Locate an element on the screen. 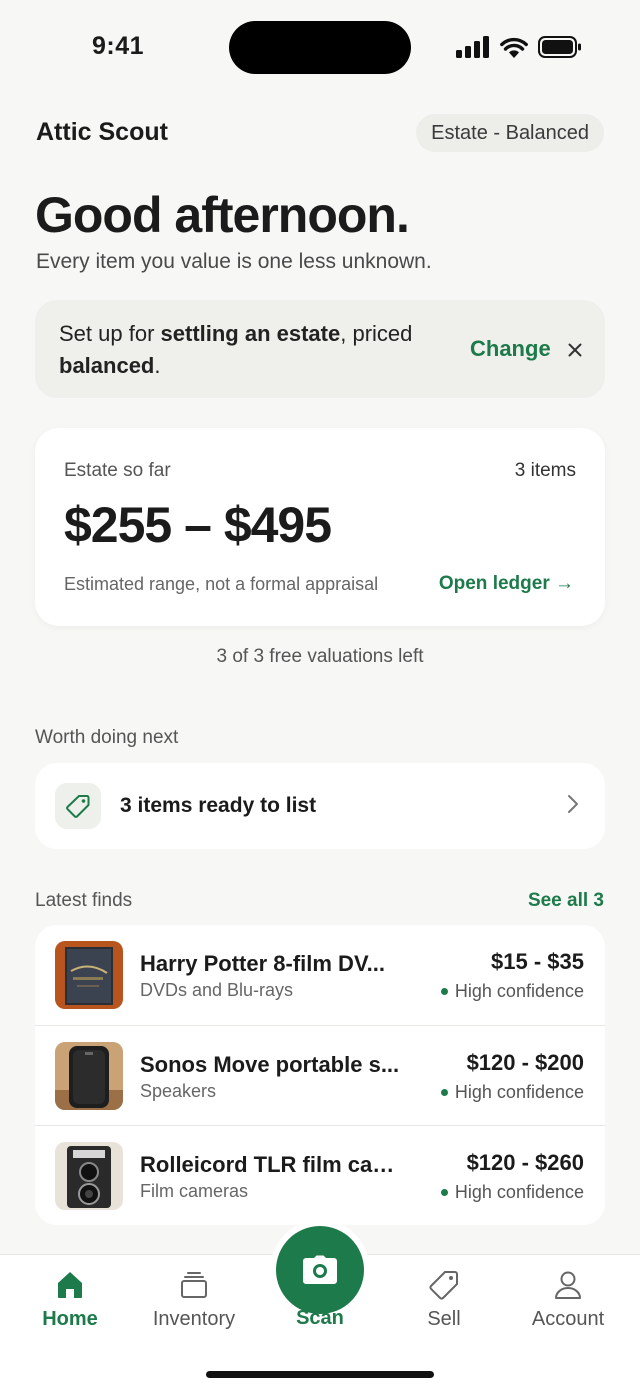  find-price-range: $120 - $260 is located at coordinates (525, 1162).